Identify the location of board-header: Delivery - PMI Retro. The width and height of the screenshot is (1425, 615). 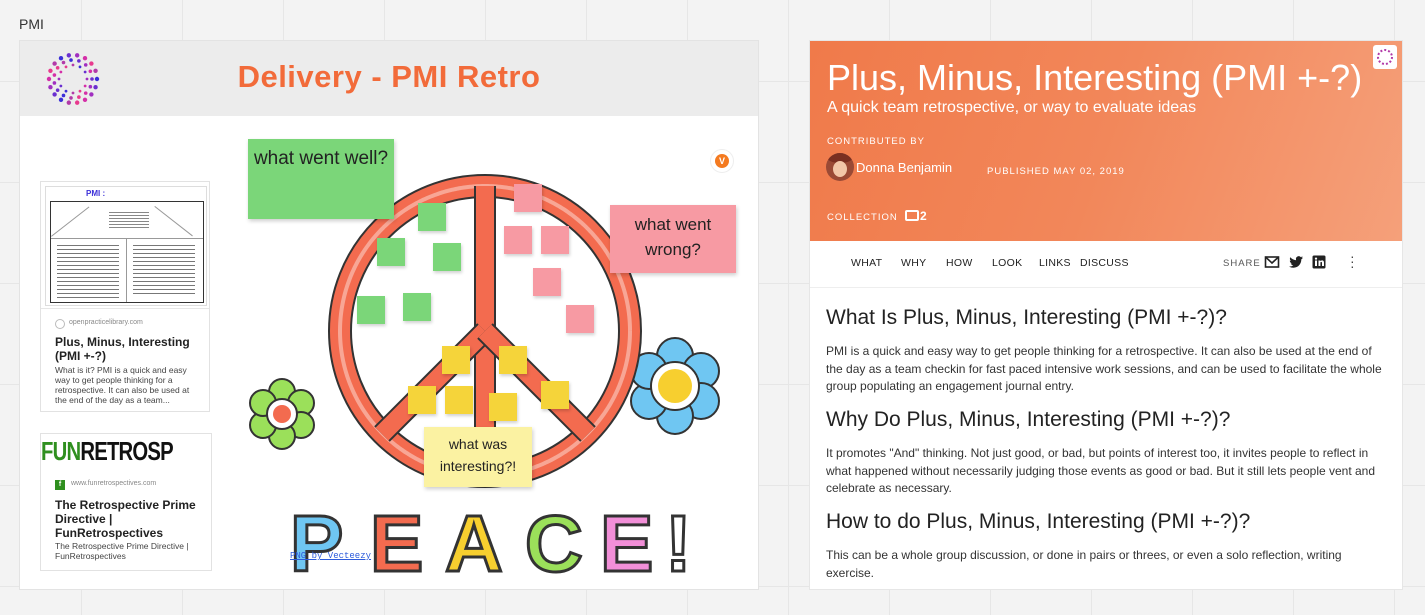
(389, 78).